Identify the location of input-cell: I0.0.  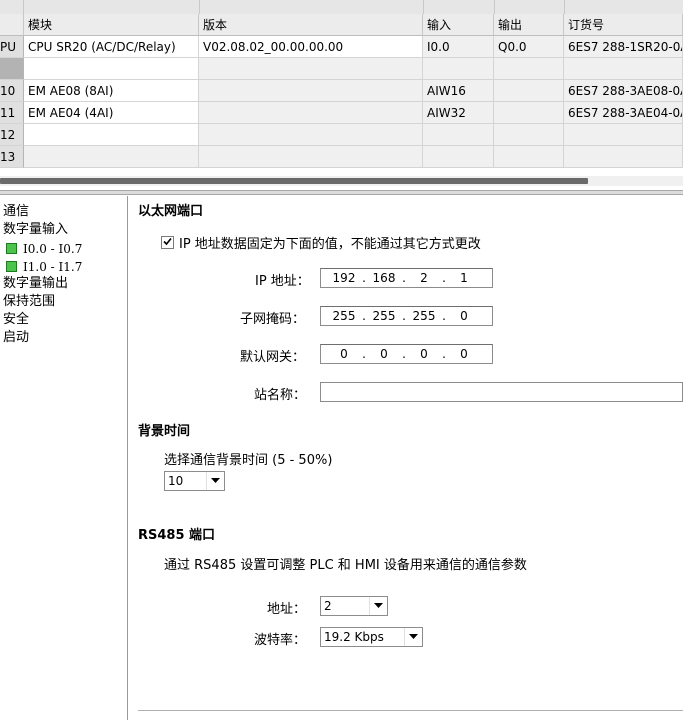
(458, 47).